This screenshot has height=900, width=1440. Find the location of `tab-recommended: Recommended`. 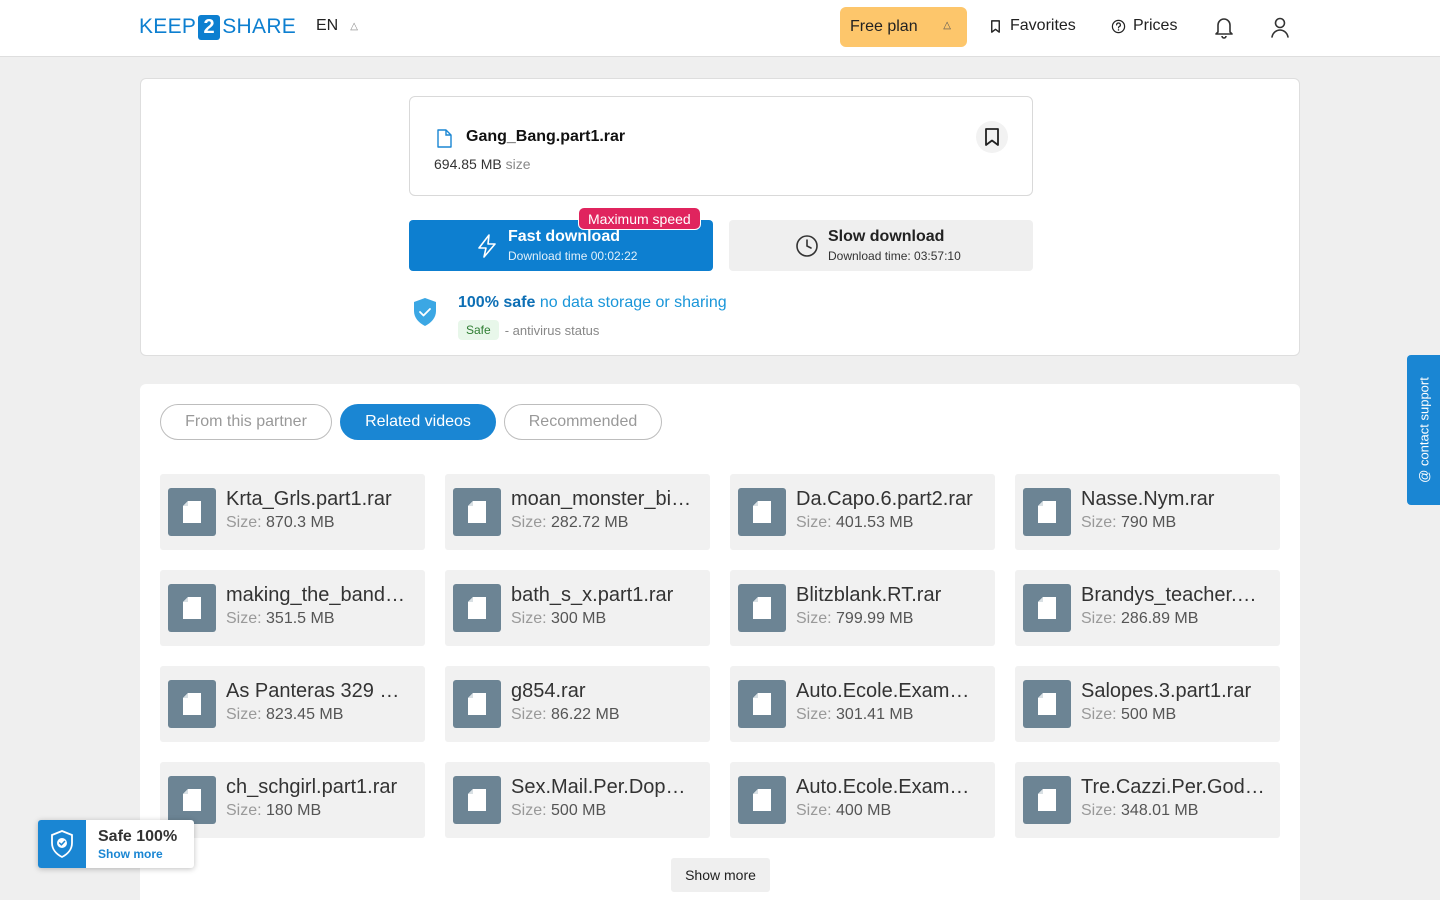

tab-recommended: Recommended is located at coordinates (583, 422).